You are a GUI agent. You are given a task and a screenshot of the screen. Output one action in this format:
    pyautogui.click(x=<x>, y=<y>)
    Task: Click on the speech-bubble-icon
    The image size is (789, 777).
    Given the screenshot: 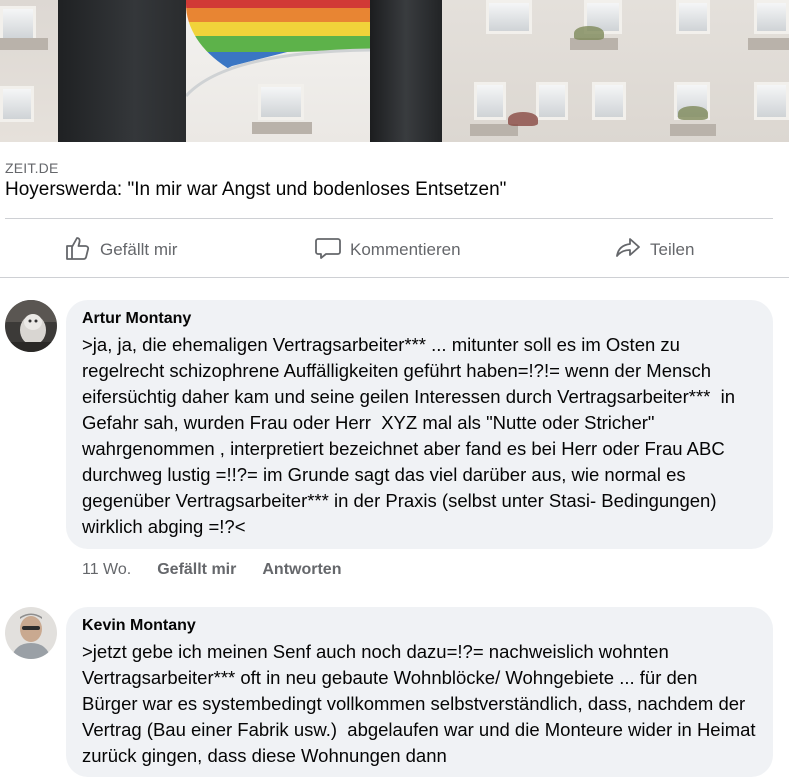 What is the action you would take?
    pyautogui.click(x=328, y=250)
    